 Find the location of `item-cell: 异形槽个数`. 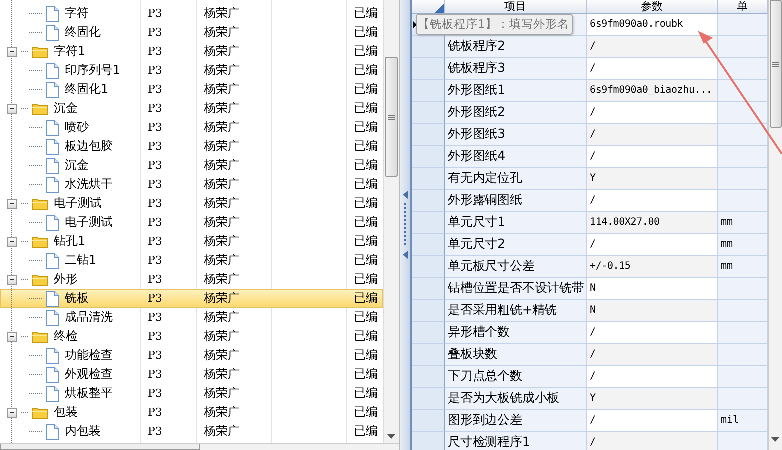

item-cell: 异形槽个数 is located at coordinates (516, 333).